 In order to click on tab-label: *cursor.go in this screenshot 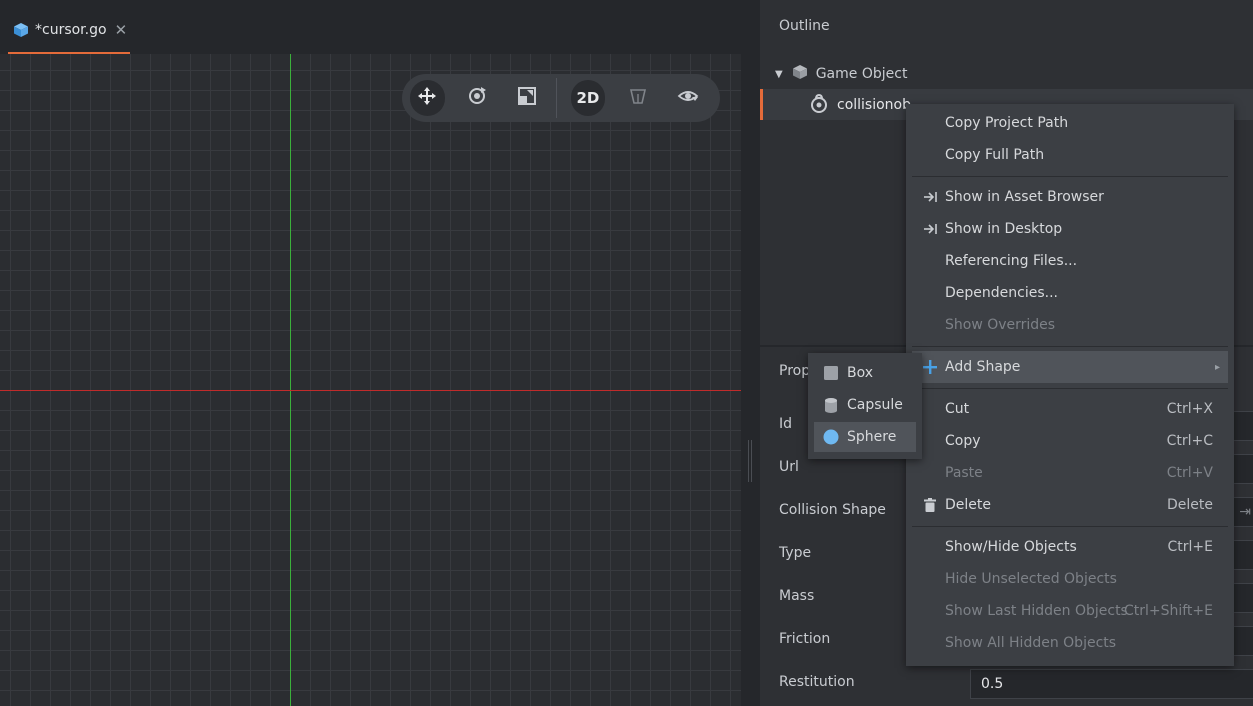, I will do `click(71, 30)`.